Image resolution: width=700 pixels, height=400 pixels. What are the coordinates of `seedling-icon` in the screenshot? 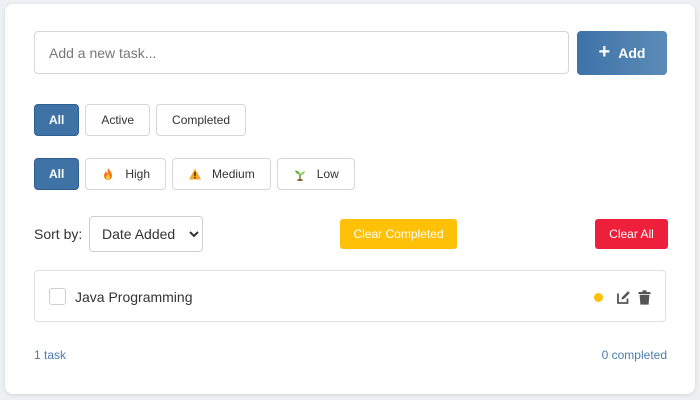 It's located at (299, 175).